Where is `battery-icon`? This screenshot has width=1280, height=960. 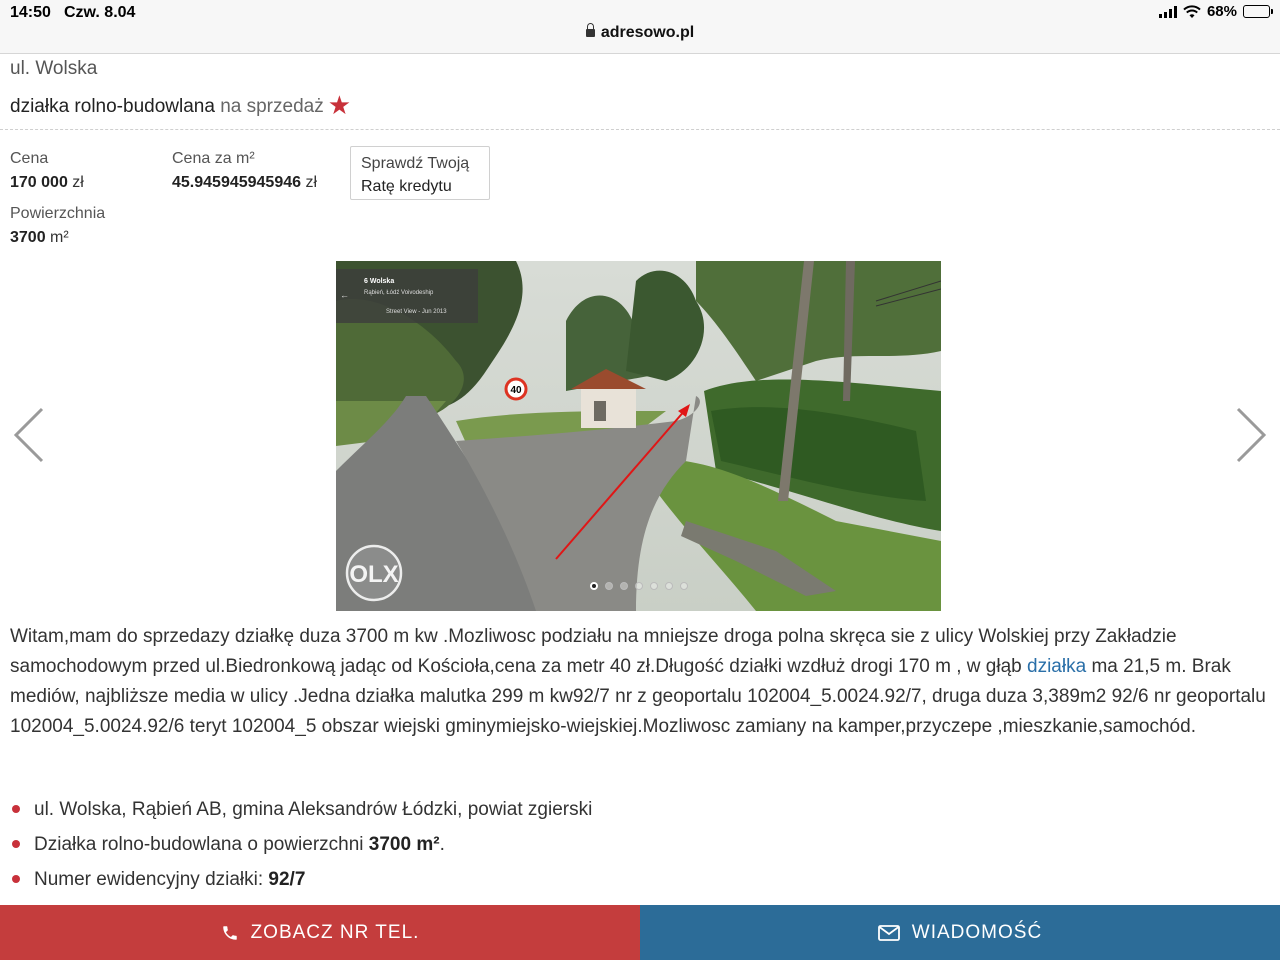 battery-icon is located at coordinates (1258, 11).